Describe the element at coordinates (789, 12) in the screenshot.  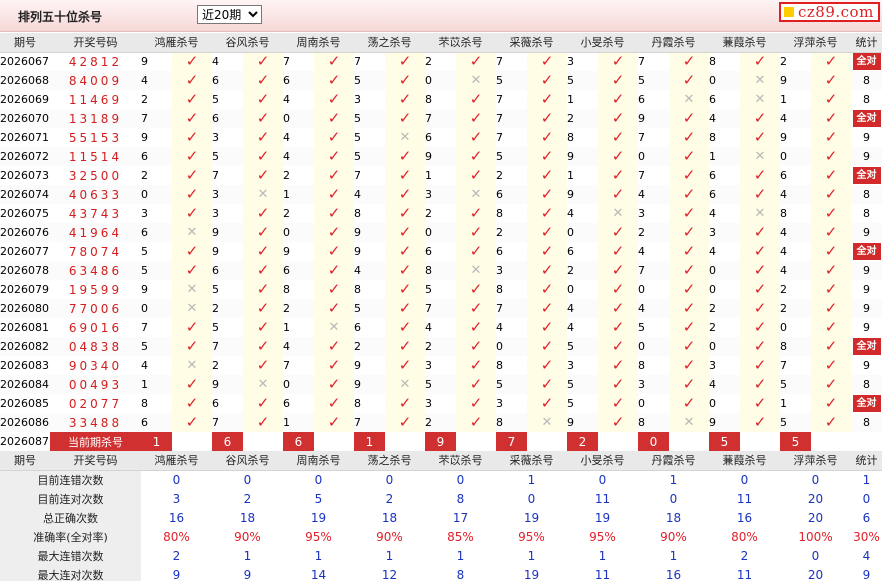
I see `logo-square-icon` at that location.